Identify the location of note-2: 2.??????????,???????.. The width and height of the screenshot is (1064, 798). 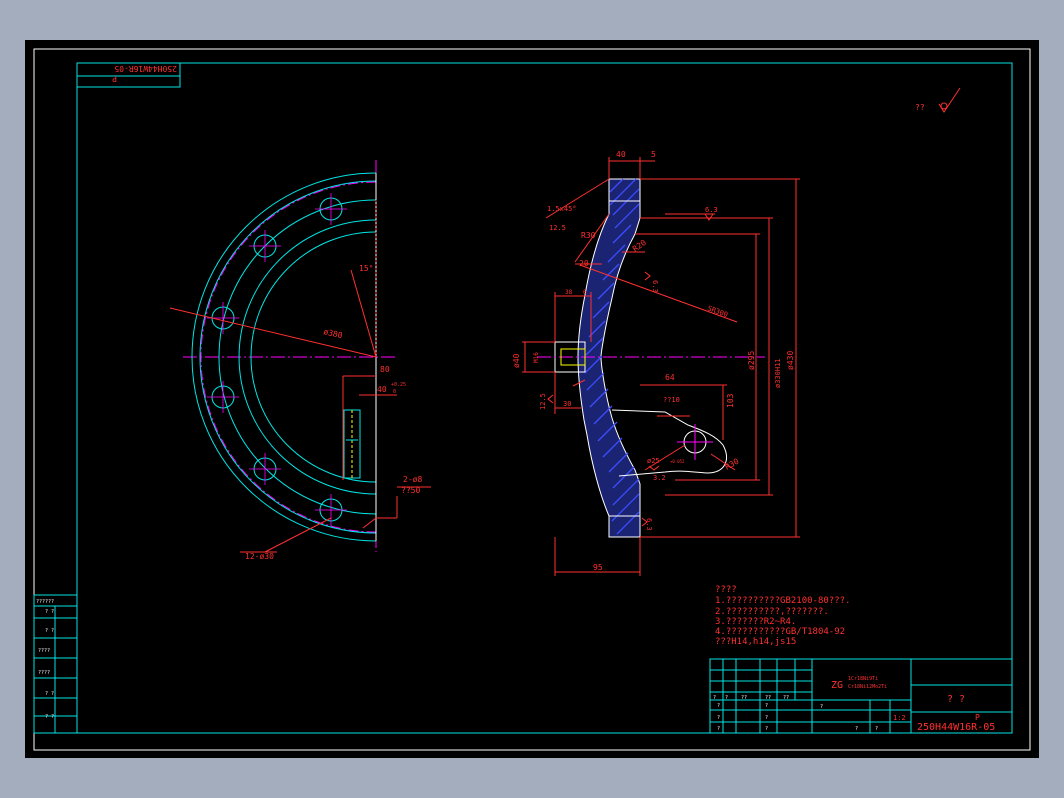
(772, 612).